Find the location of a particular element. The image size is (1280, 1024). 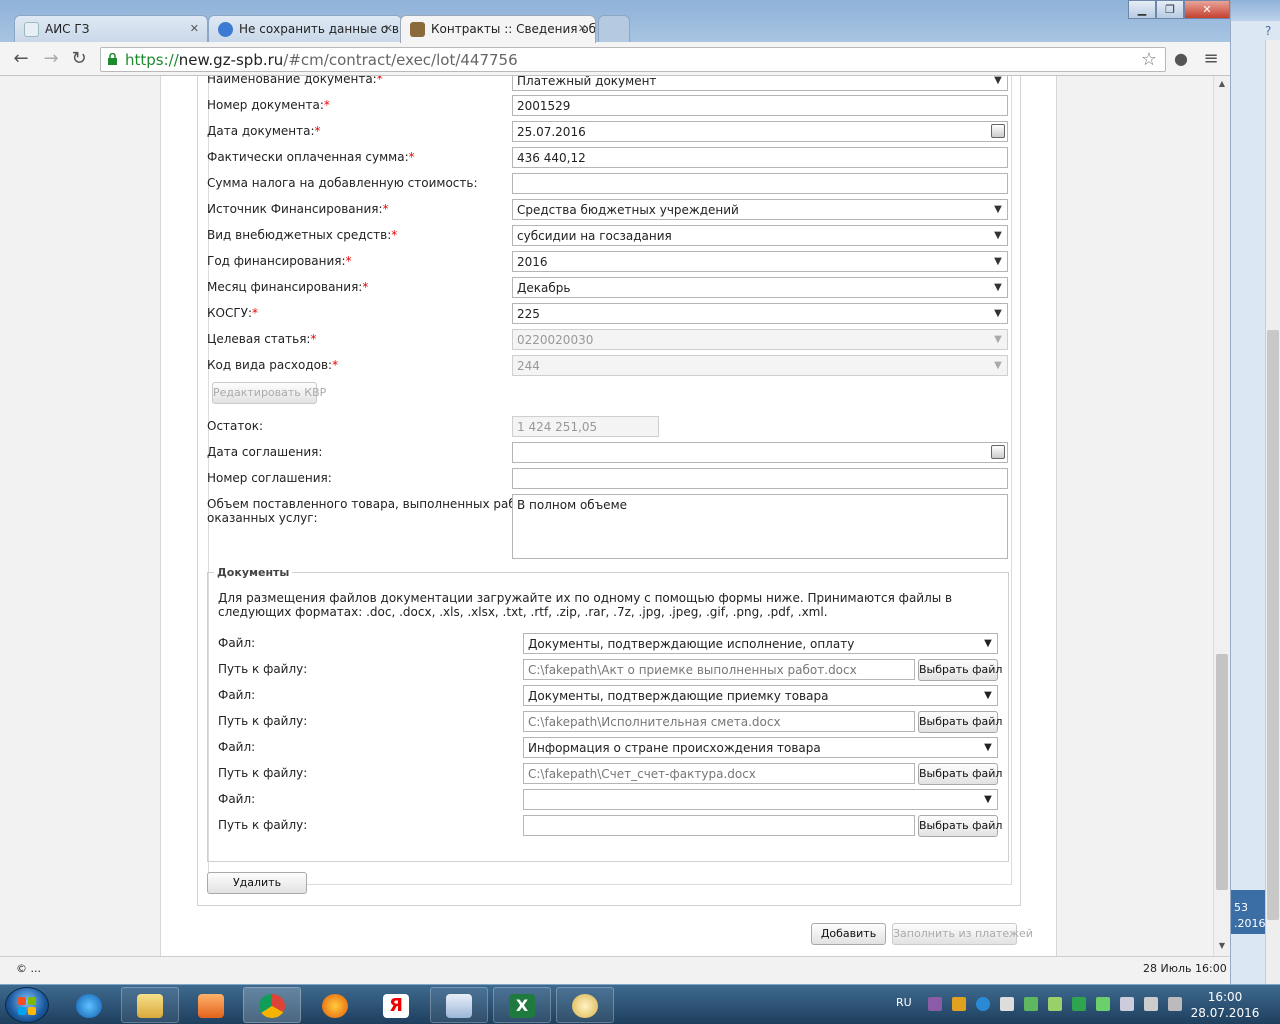

ie-icon is located at coordinates (89, 1006).